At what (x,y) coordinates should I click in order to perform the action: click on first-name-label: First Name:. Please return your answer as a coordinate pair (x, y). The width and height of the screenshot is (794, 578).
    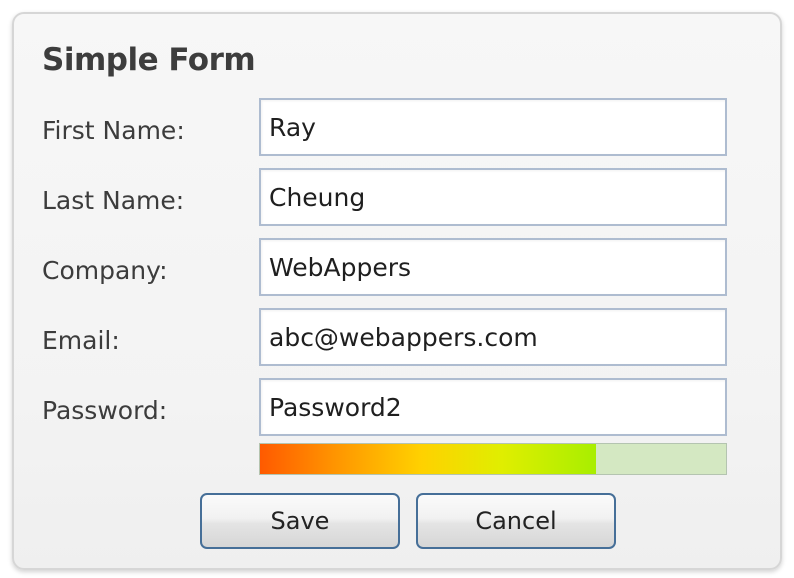
    Looking at the image, I should click on (113, 130).